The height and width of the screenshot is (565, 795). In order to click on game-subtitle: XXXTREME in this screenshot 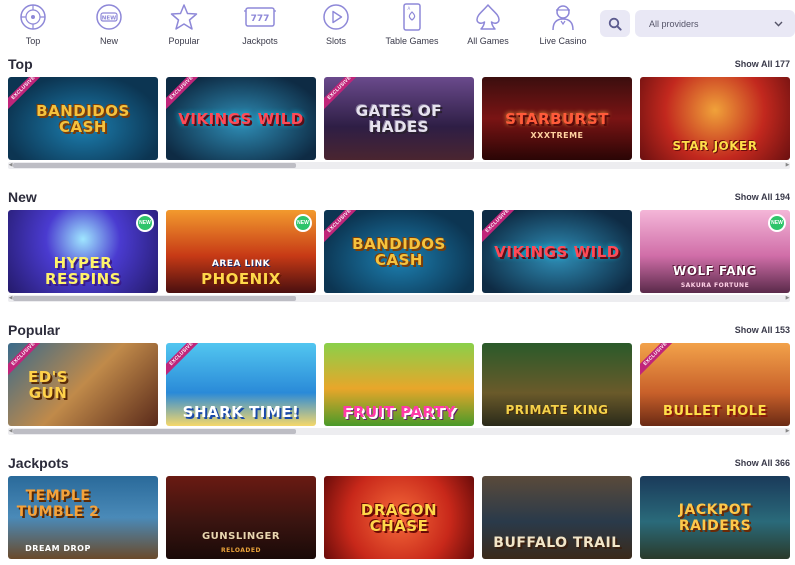, I will do `click(557, 135)`.